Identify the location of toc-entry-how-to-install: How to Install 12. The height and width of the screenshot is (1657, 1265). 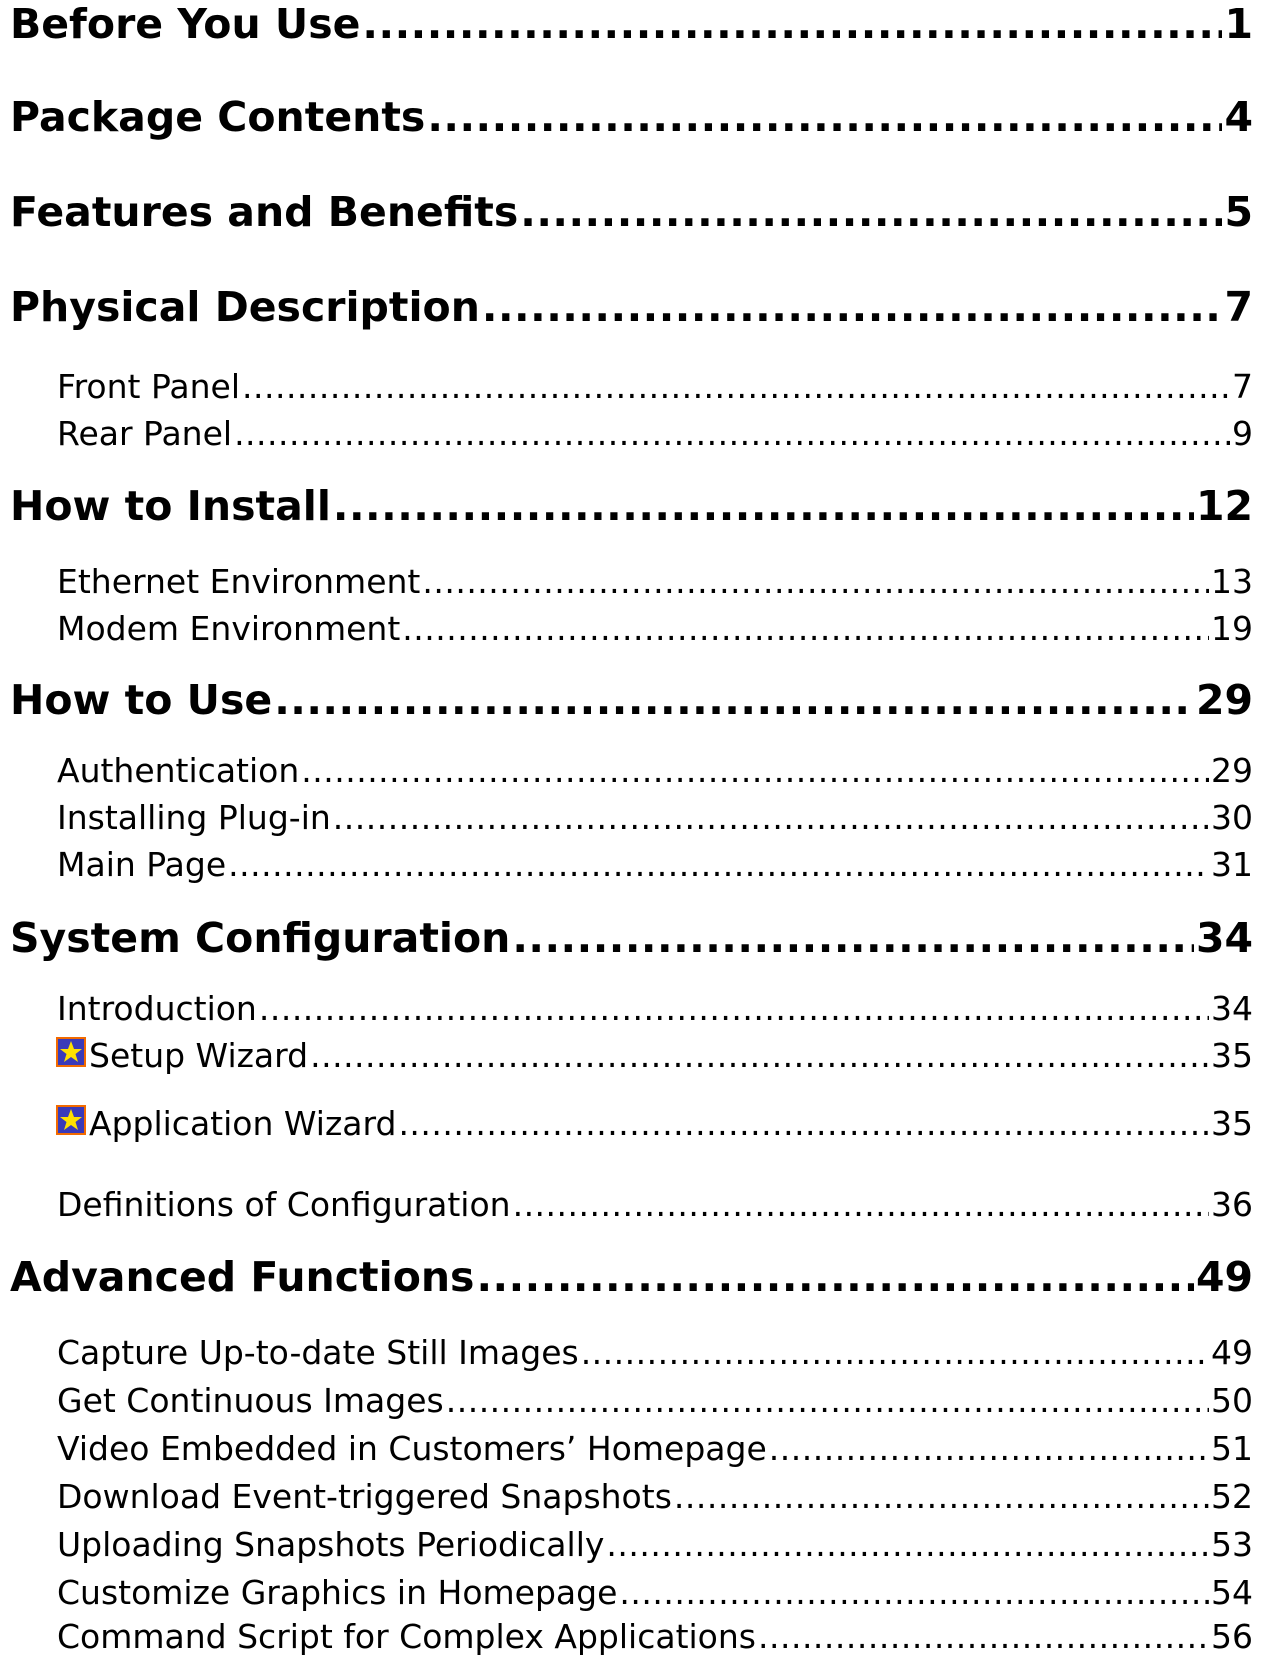
(631, 506).